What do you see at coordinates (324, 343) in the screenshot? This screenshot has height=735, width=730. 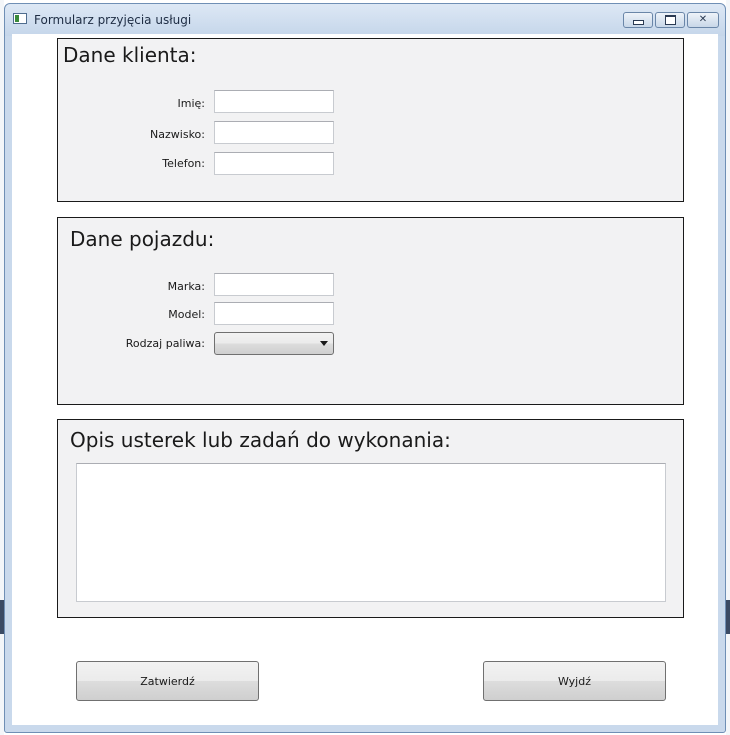 I see `chevron-down-icon` at bounding box center [324, 343].